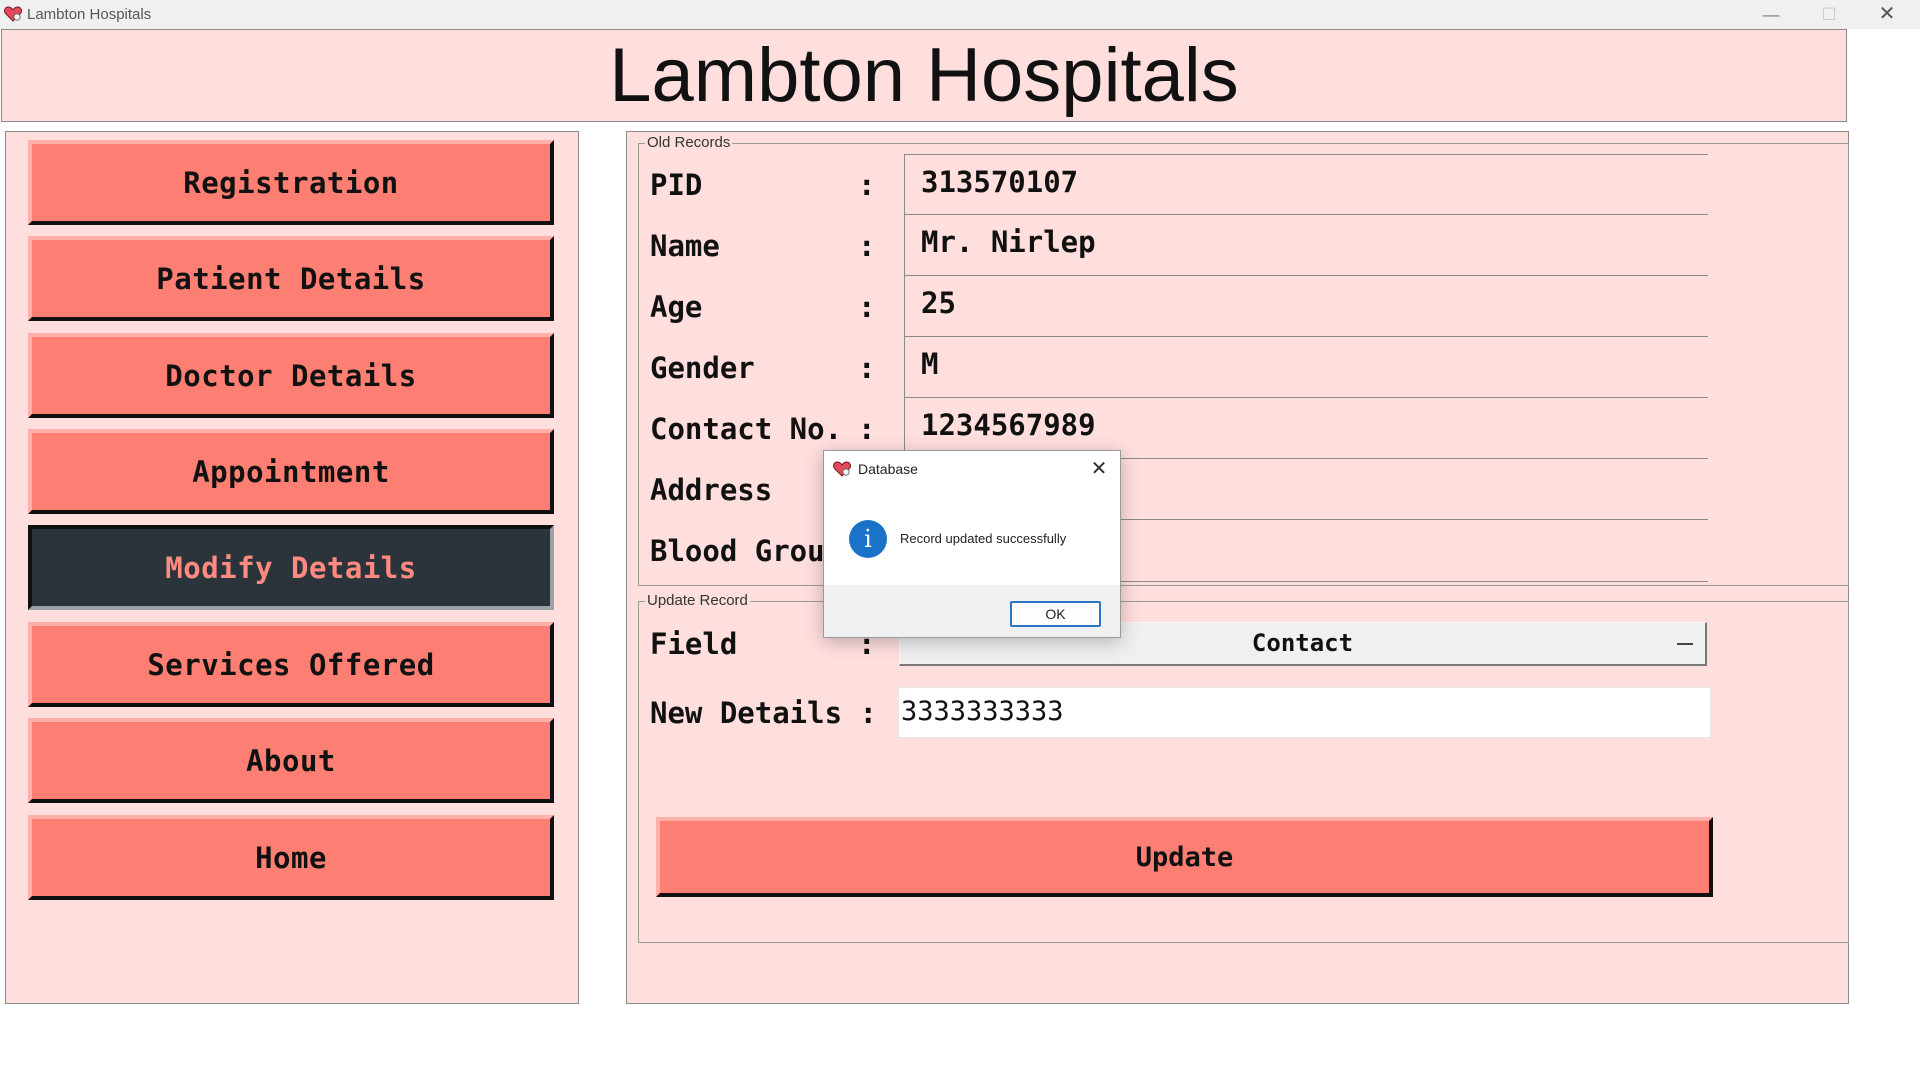 The height and width of the screenshot is (1080, 1920). I want to click on maximize-icon: ☐, so click(1829, 14).